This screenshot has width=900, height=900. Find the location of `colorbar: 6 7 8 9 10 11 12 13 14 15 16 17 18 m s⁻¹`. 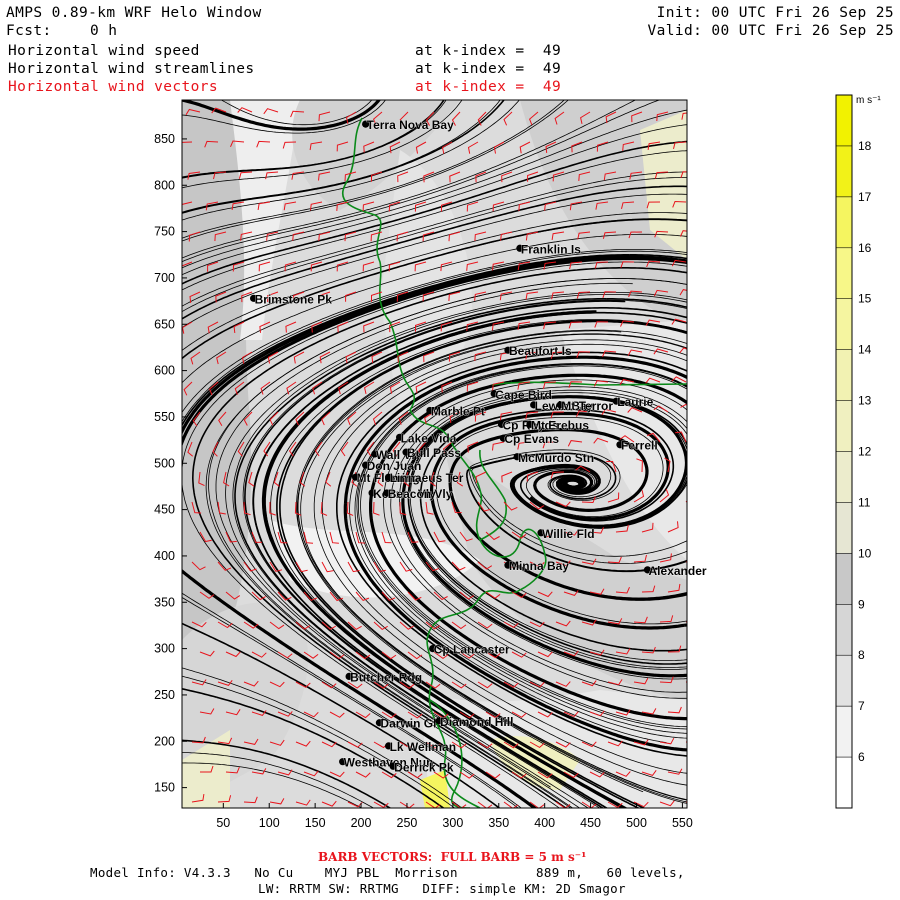

colorbar: 6 7 8 9 10 11 12 13 14 15 16 17 18 m s⁻¹ is located at coordinates (858, 451).